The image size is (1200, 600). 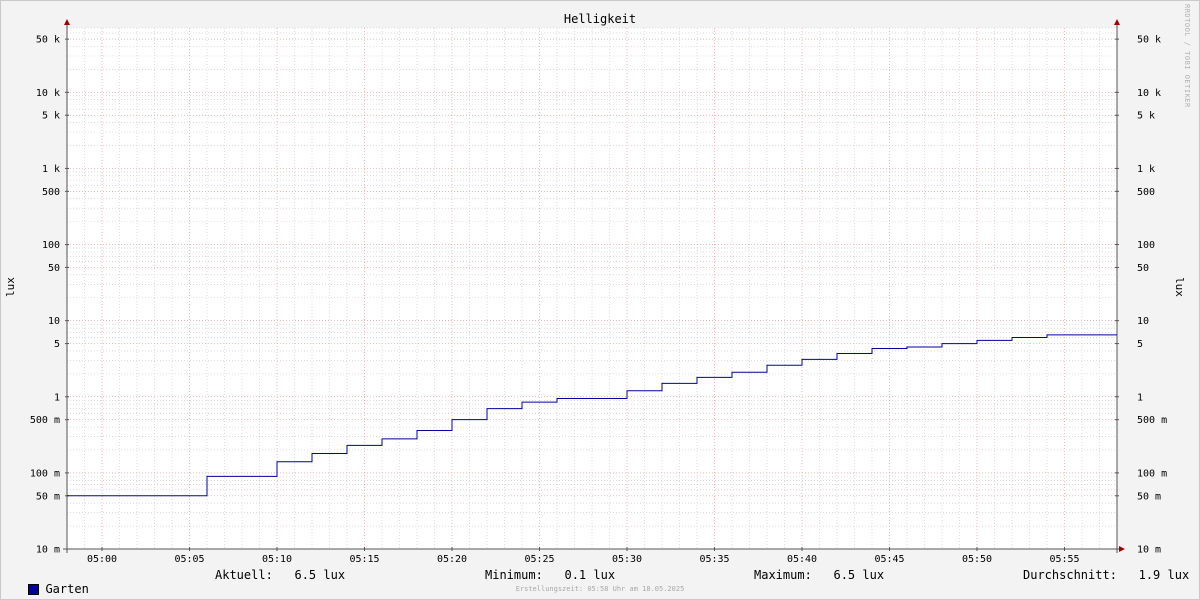 I want to click on y-axis-arrow-right, so click(x=1117, y=22).